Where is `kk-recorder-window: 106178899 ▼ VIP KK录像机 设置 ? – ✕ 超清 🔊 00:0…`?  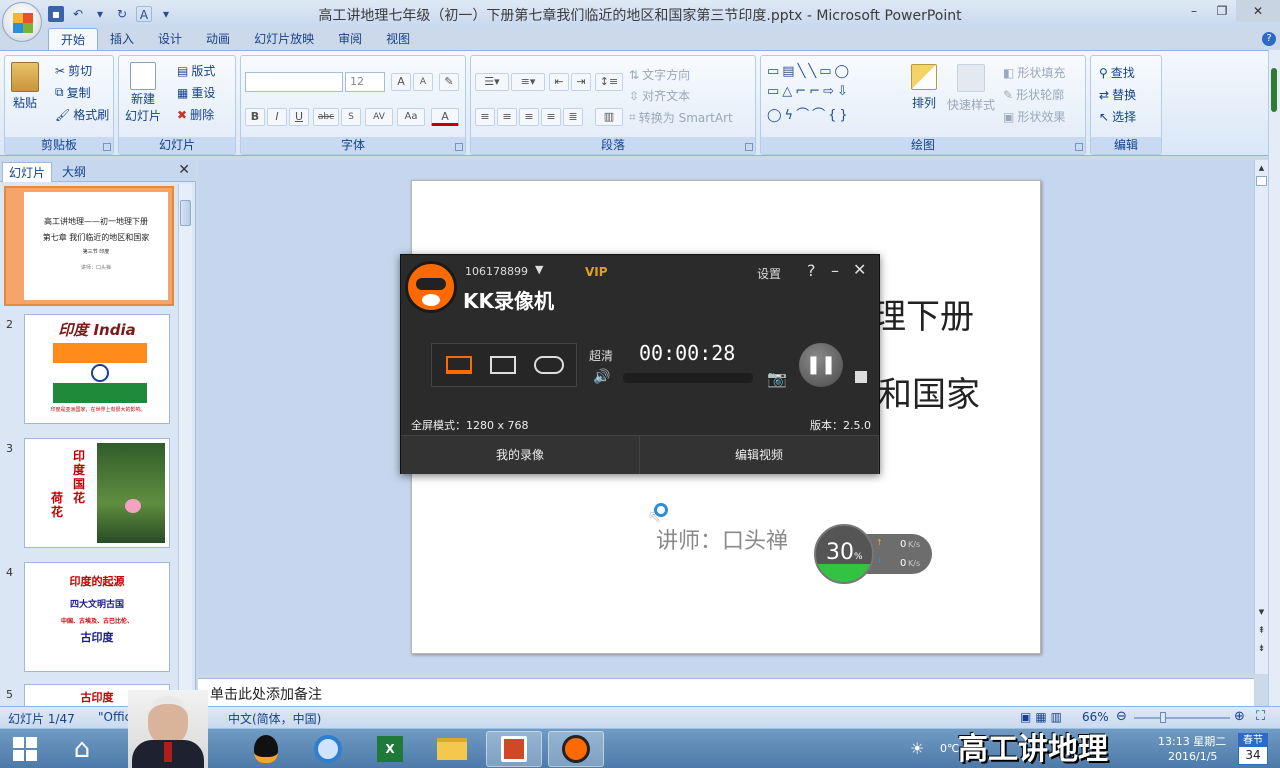
kk-recorder-window: 106178899 ▼ VIP KK录像机 设置 ? – ✕ 超清 🔊 00:0… is located at coordinates (640, 364).